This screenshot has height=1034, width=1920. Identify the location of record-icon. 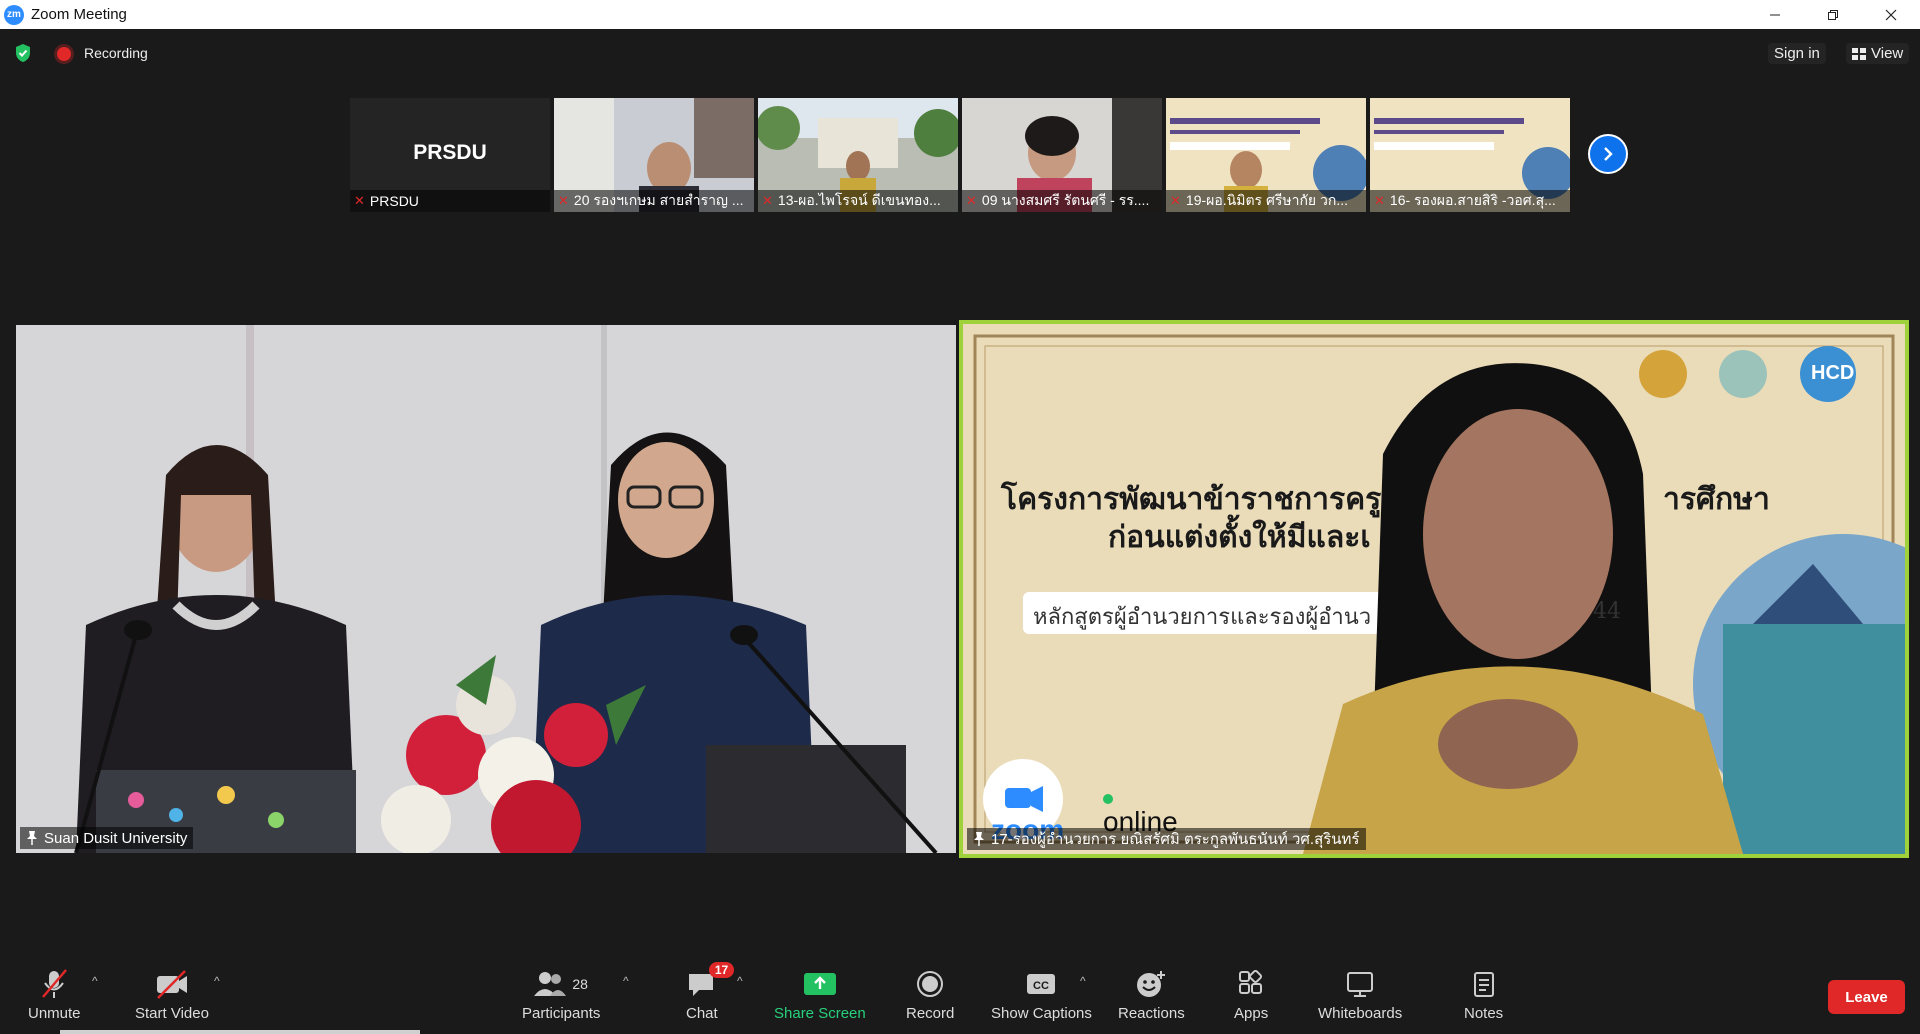
(930, 984).